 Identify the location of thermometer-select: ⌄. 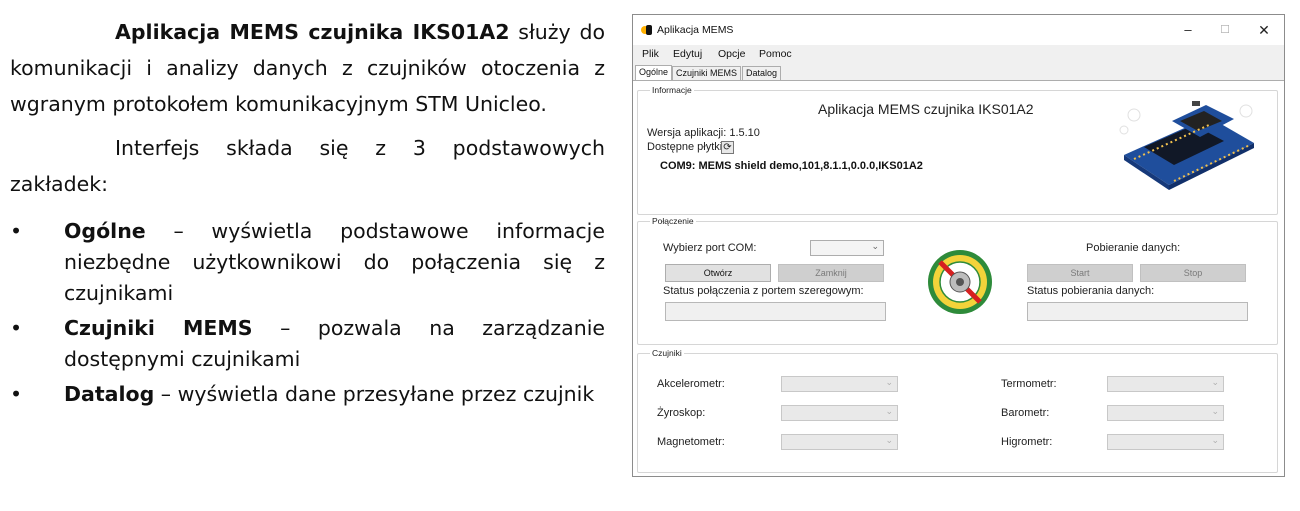
(1165, 384).